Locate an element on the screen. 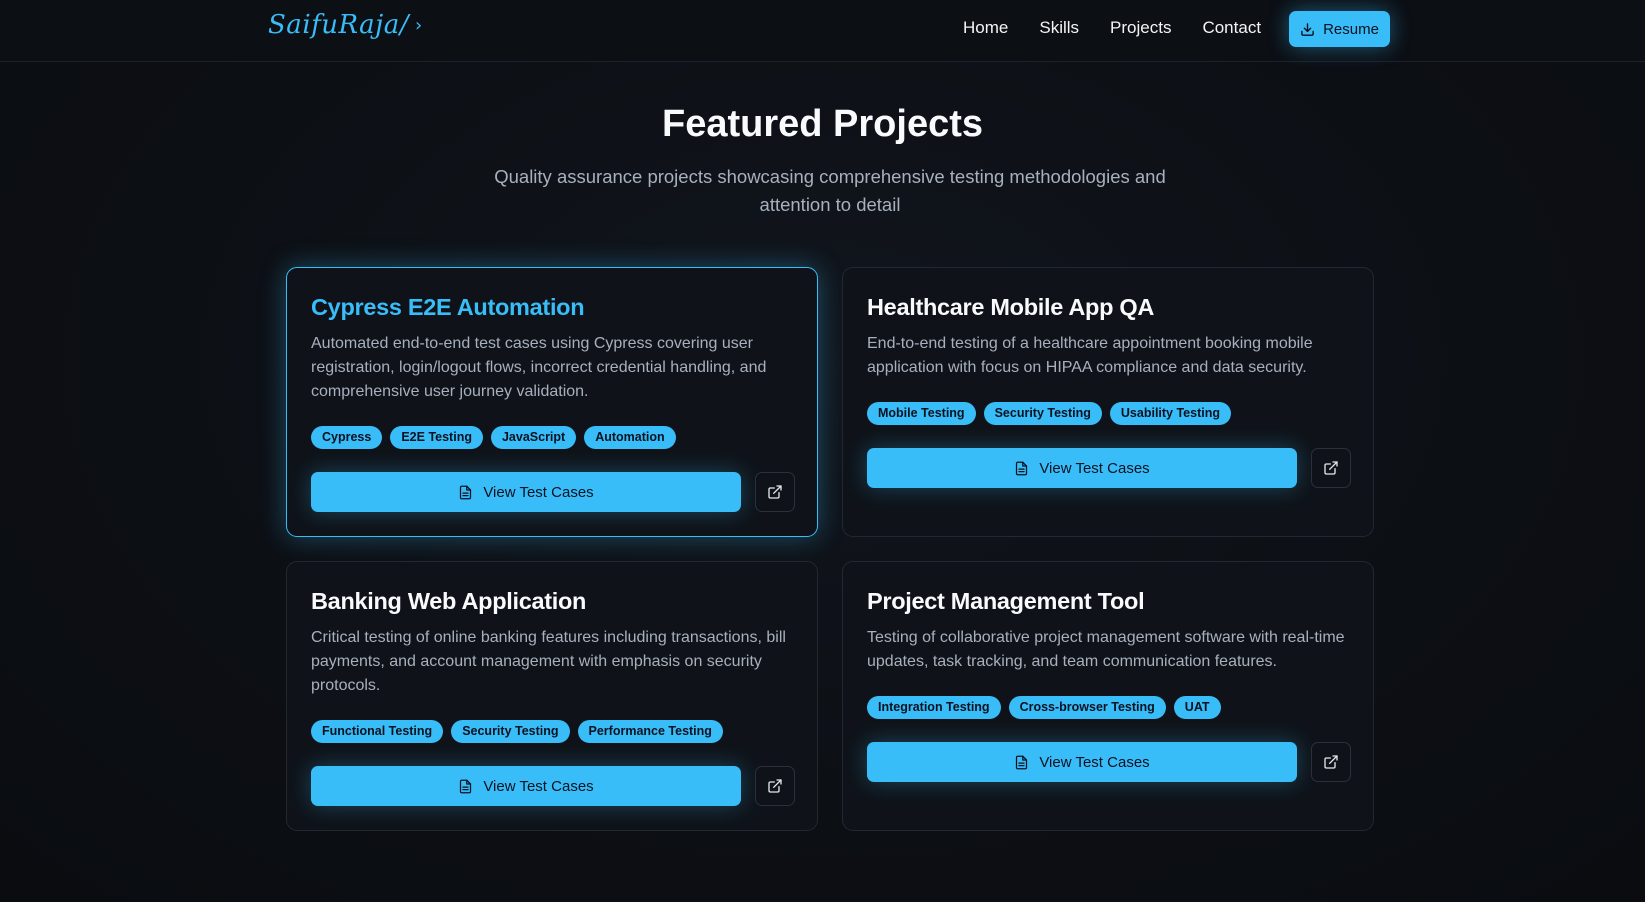 This screenshot has height=902, width=1645. tag: Usability Testing is located at coordinates (1170, 413).